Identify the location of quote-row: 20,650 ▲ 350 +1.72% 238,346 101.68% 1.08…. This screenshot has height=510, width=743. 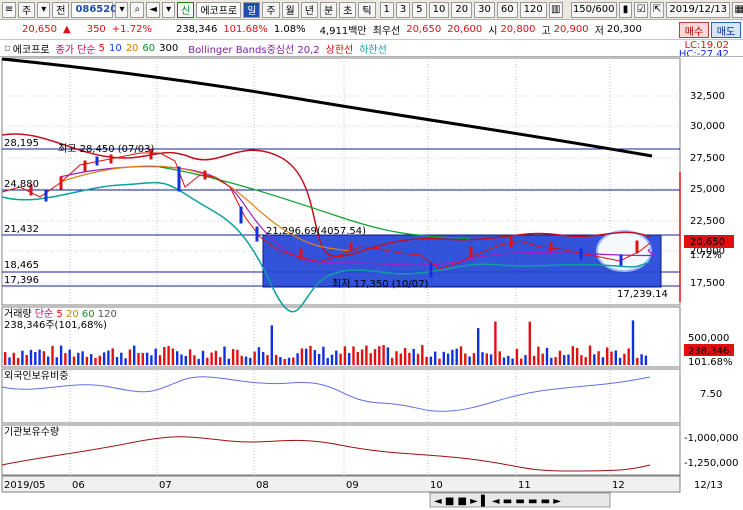
(371, 30).